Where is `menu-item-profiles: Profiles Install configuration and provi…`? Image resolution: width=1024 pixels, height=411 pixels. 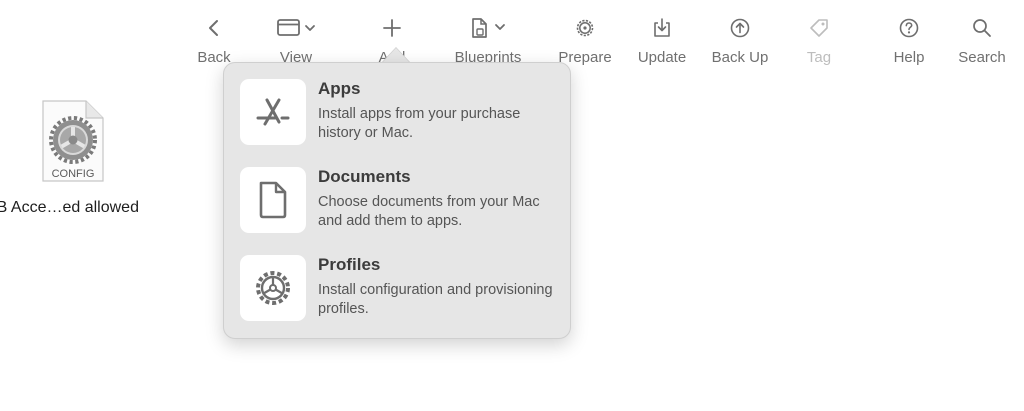
menu-item-profiles: Profiles Install configuration and provi… is located at coordinates (400, 289).